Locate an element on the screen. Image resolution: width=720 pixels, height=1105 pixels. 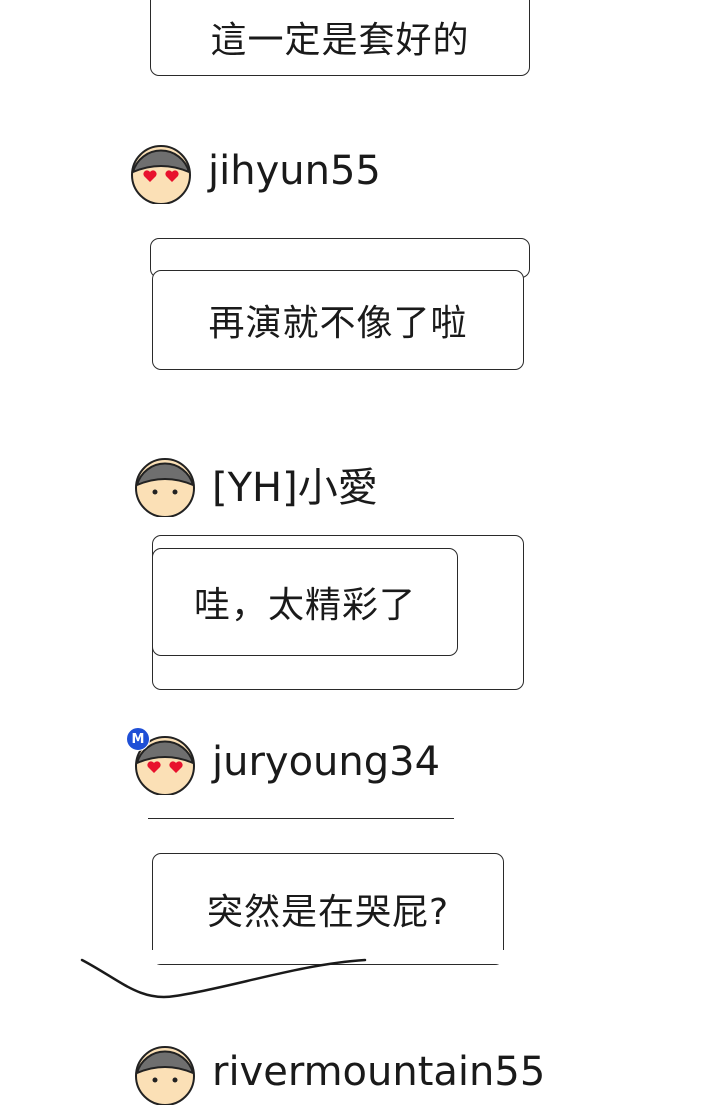
comment-text: 這一定是套好的 is located at coordinates (340, 40).